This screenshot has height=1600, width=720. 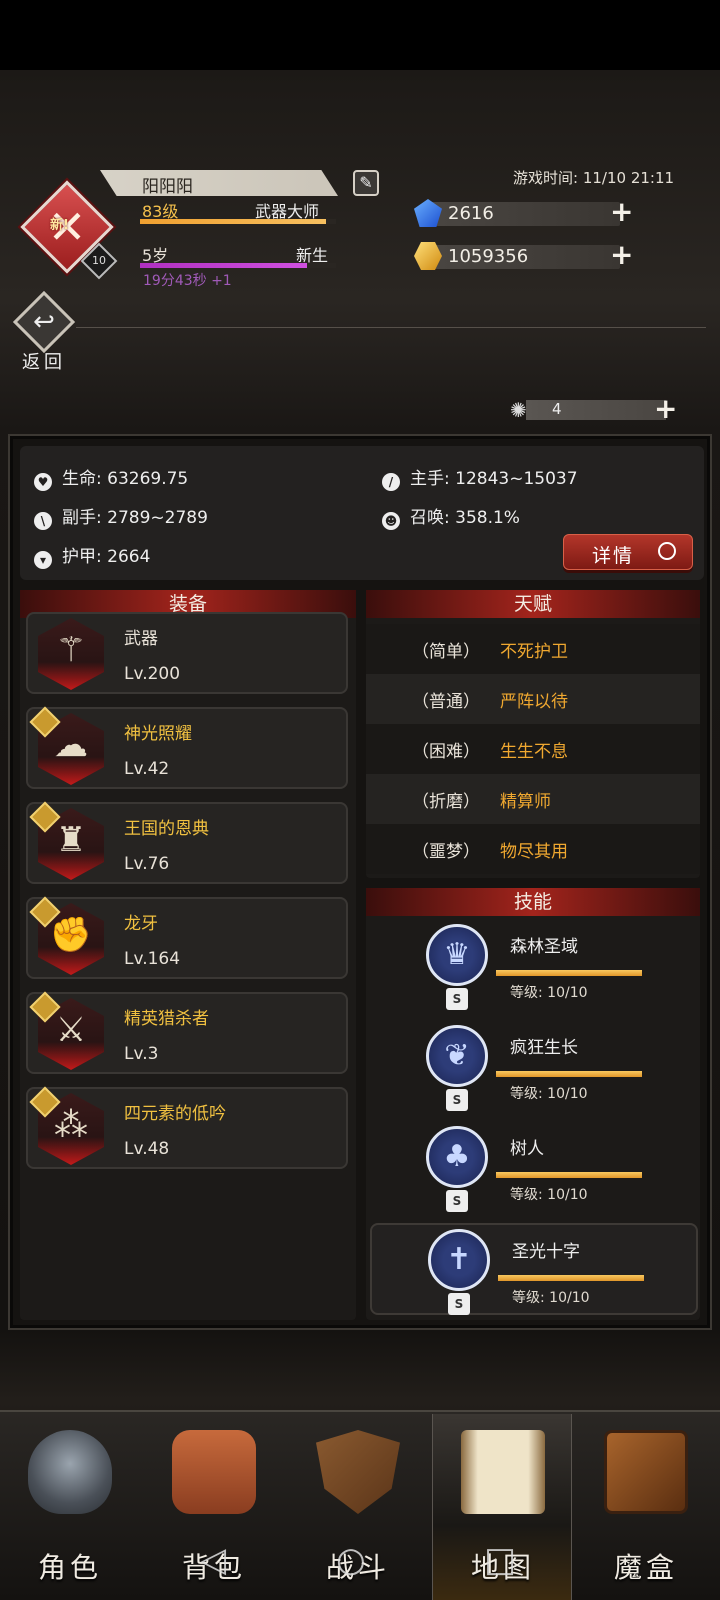 I want to click on equipment-icon-frame: ⚚, so click(x=71, y=654).